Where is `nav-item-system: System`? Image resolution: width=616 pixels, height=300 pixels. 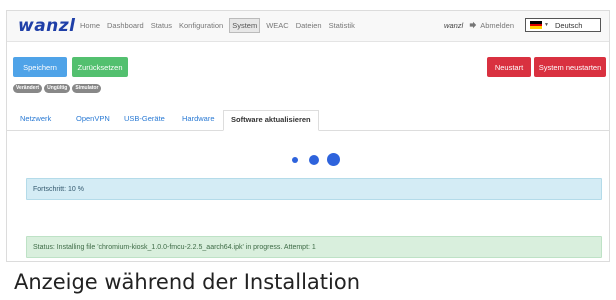 nav-item-system: System is located at coordinates (245, 25).